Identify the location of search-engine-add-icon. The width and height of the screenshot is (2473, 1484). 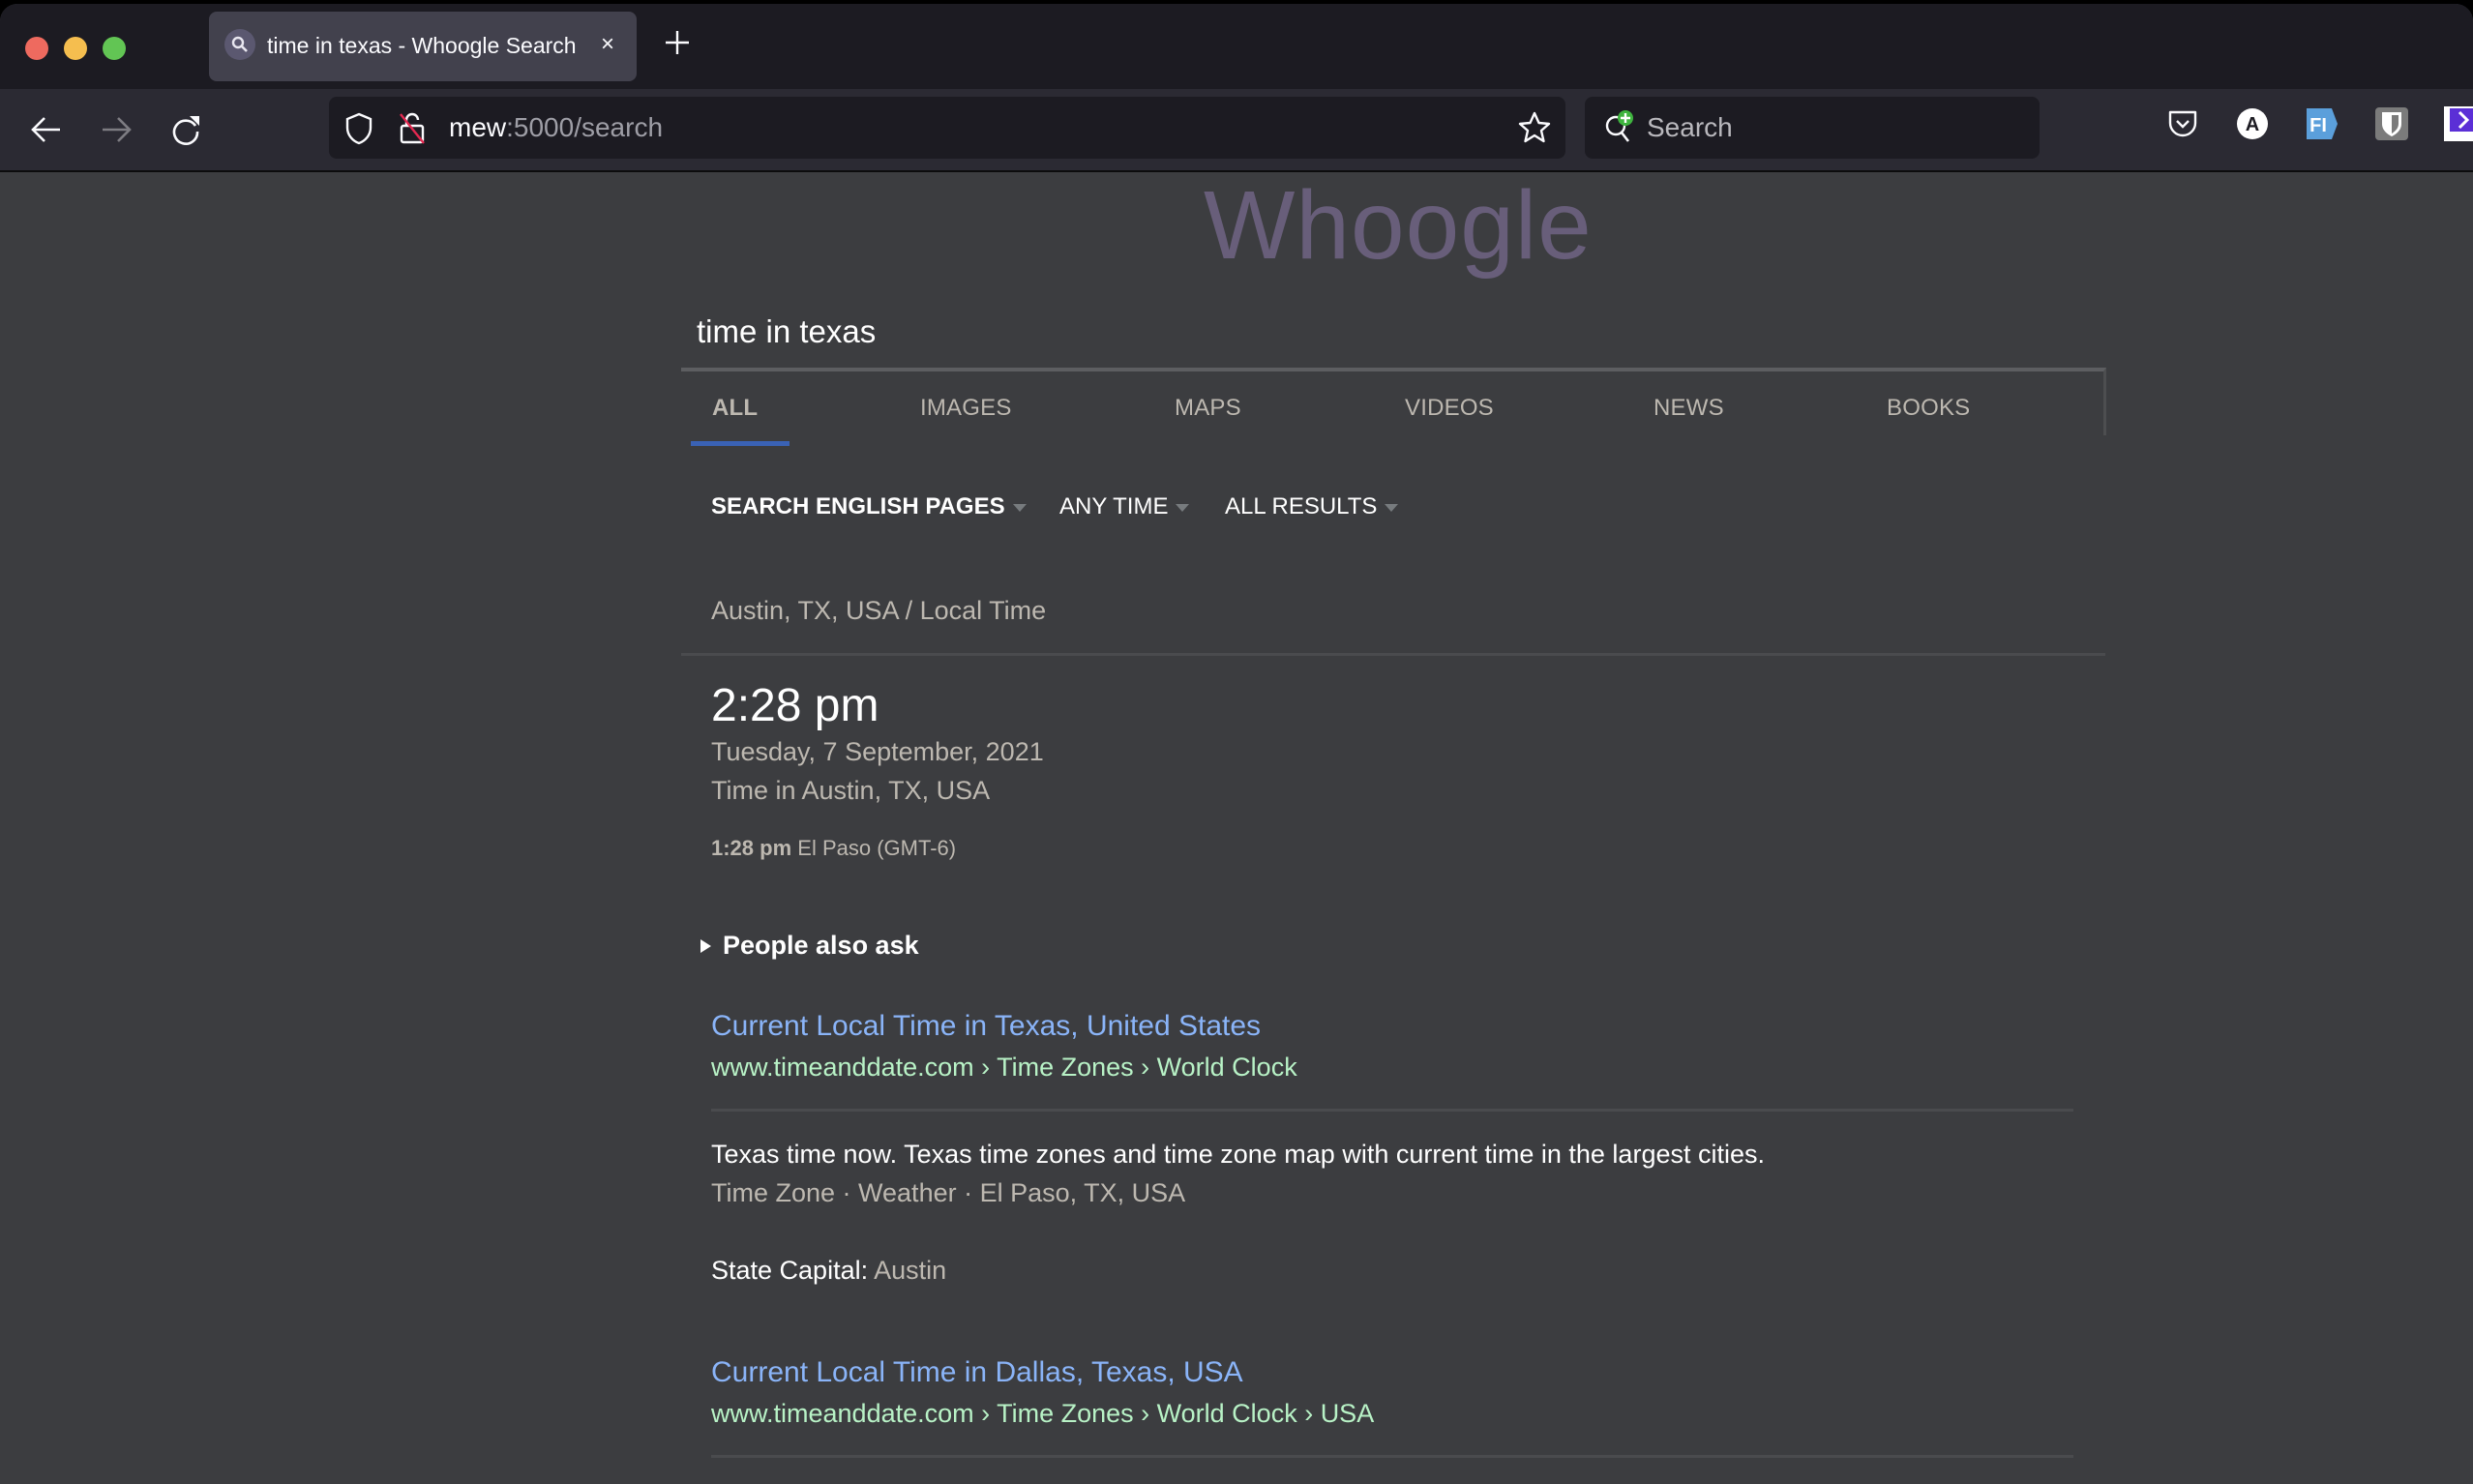
(1622, 130).